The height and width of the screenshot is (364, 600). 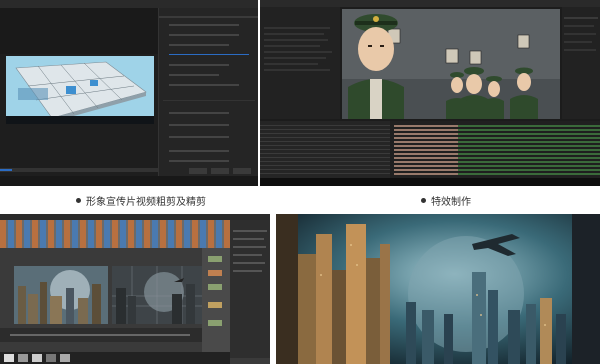 What do you see at coordinates (451, 202) in the screenshot?
I see `caption-text: 特效制作` at bounding box center [451, 202].